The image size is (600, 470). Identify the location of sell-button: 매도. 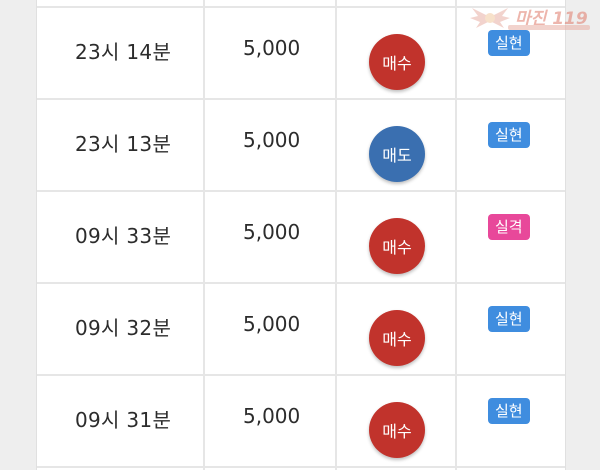
(397, 154).